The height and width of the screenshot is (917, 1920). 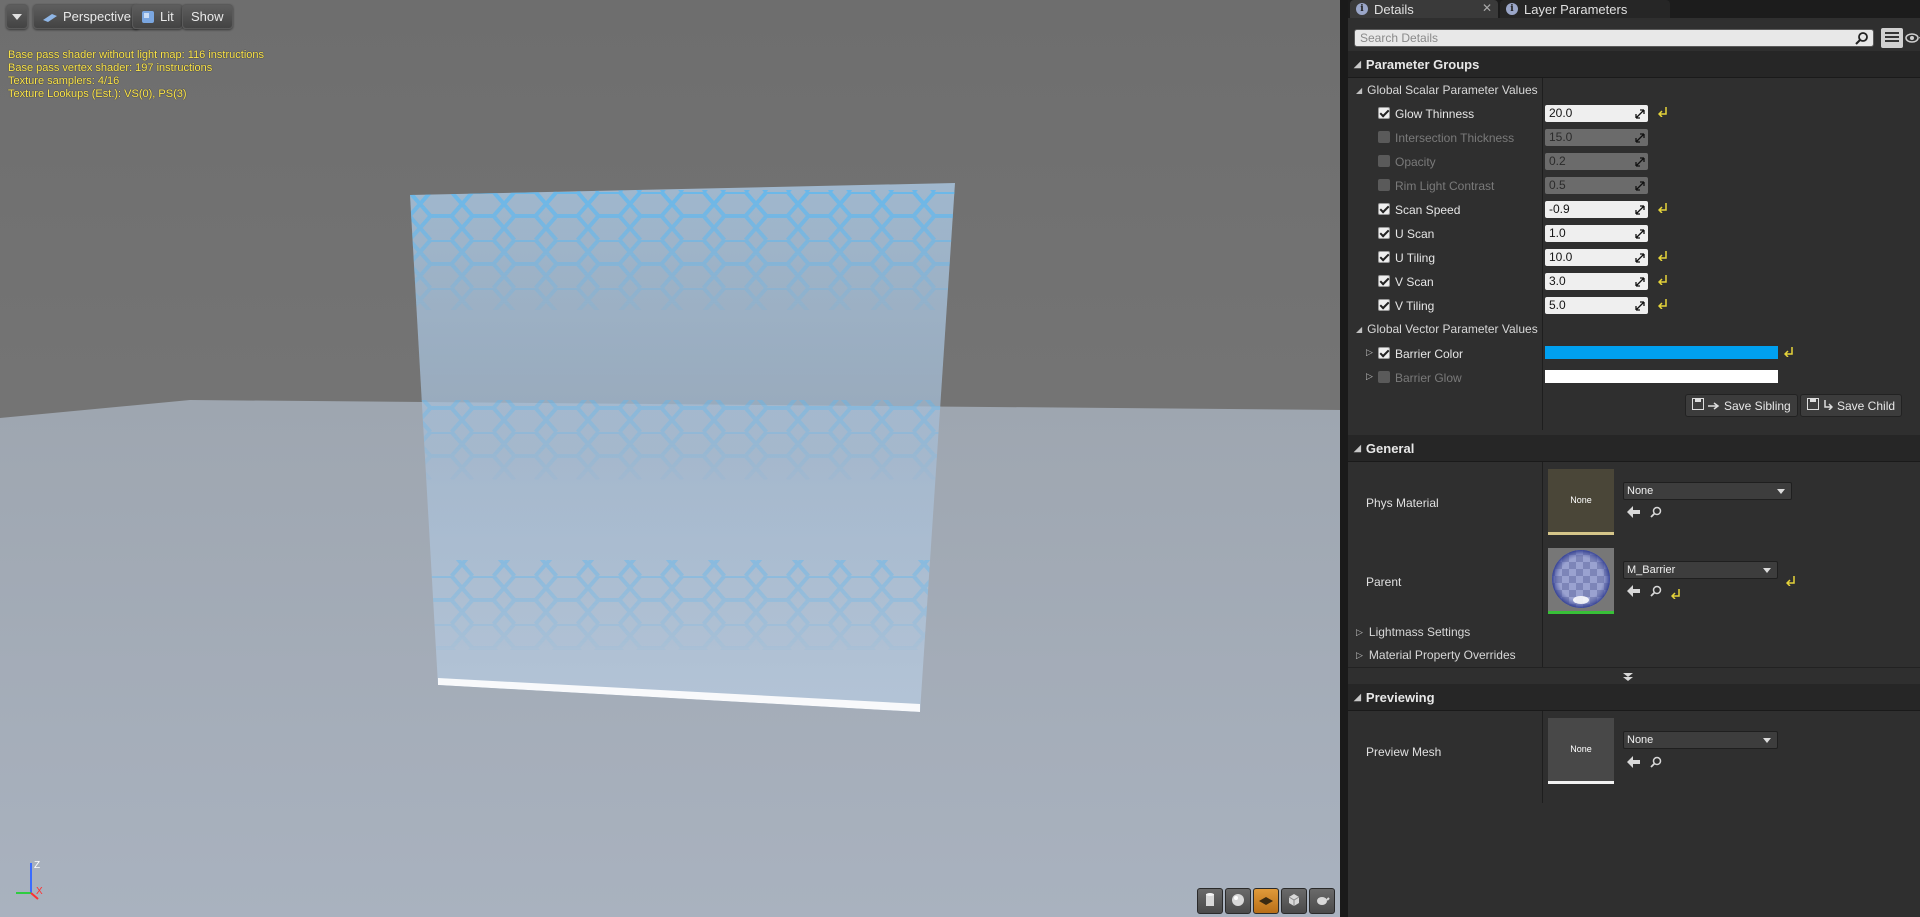 What do you see at coordinates (1581, 751) in the screenshot?
I see `preview-mesh-thumbnail: None` at bounding box center [1581, 751].